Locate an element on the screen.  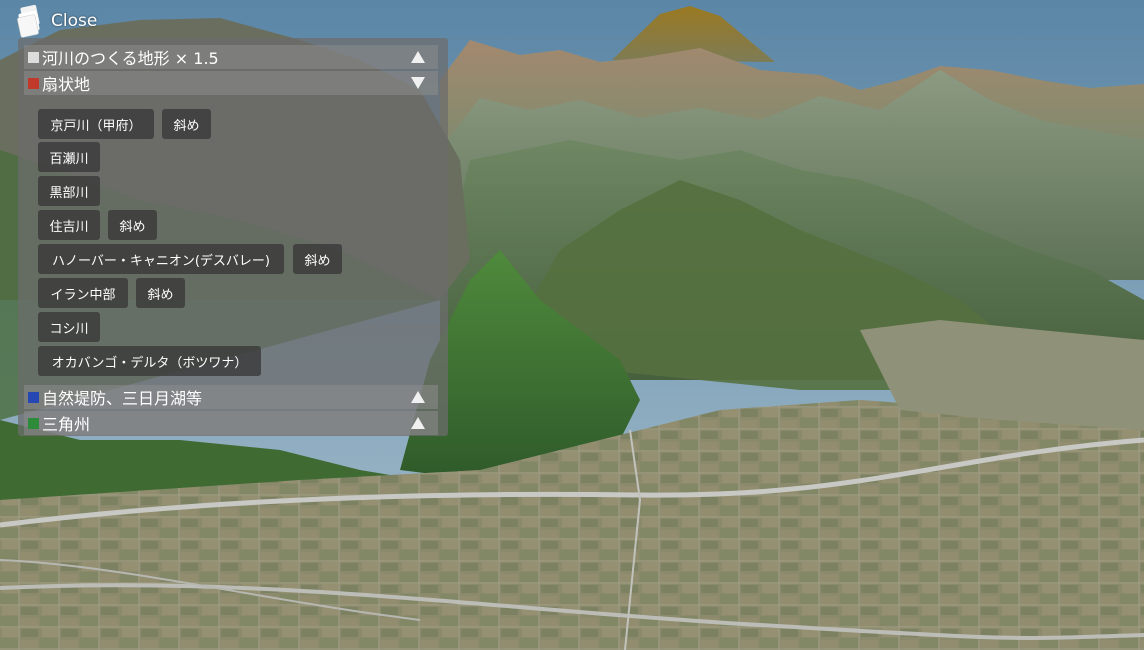
item-kosi-river: コシ川 is located at coordinates (69, 327).